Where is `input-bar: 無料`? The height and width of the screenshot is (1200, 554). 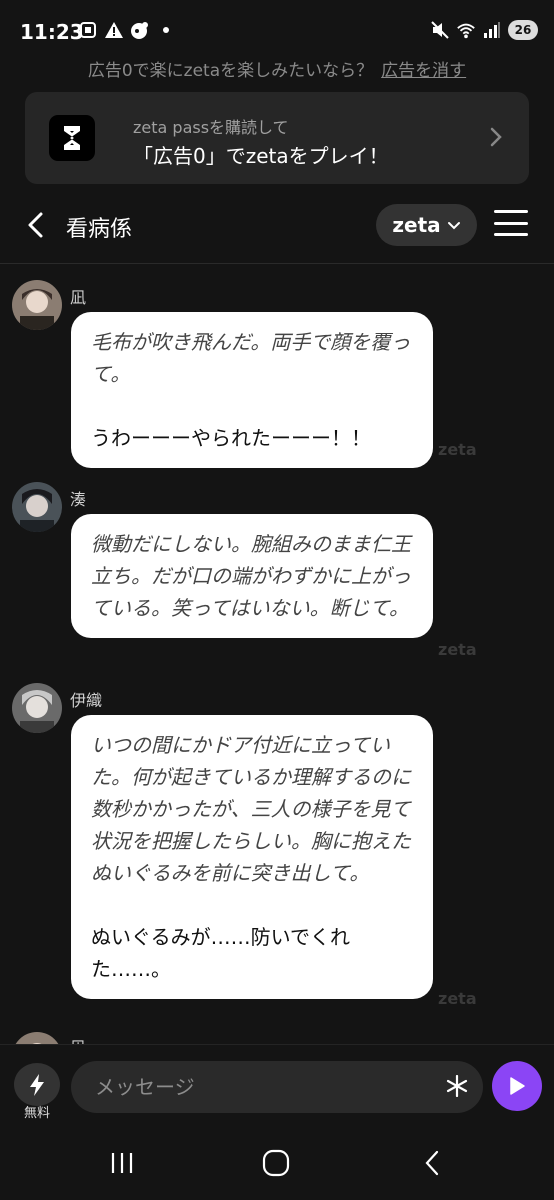
input-bar: 無料 is located at coordinates (277, 1085).